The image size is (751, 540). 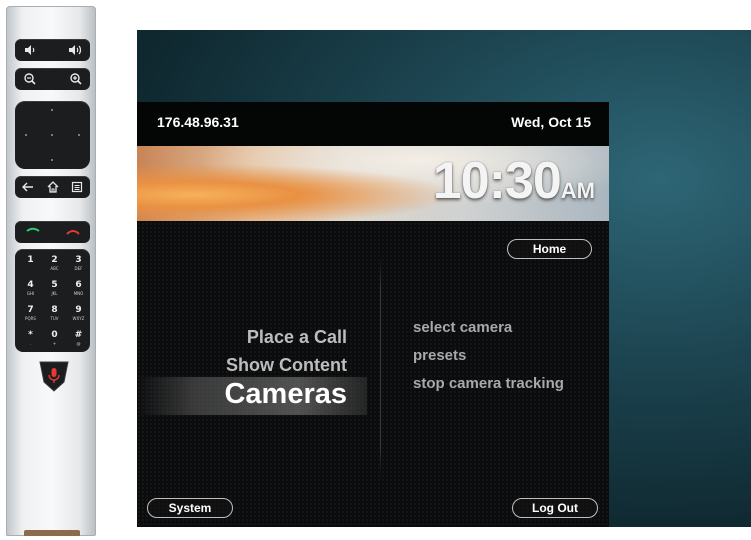 What do you see at coordinates (373, 124) in the screenshot?
I see `status-bar: 176.48.96.31 Wed, Oct 15` at bounding box center [373, 124].